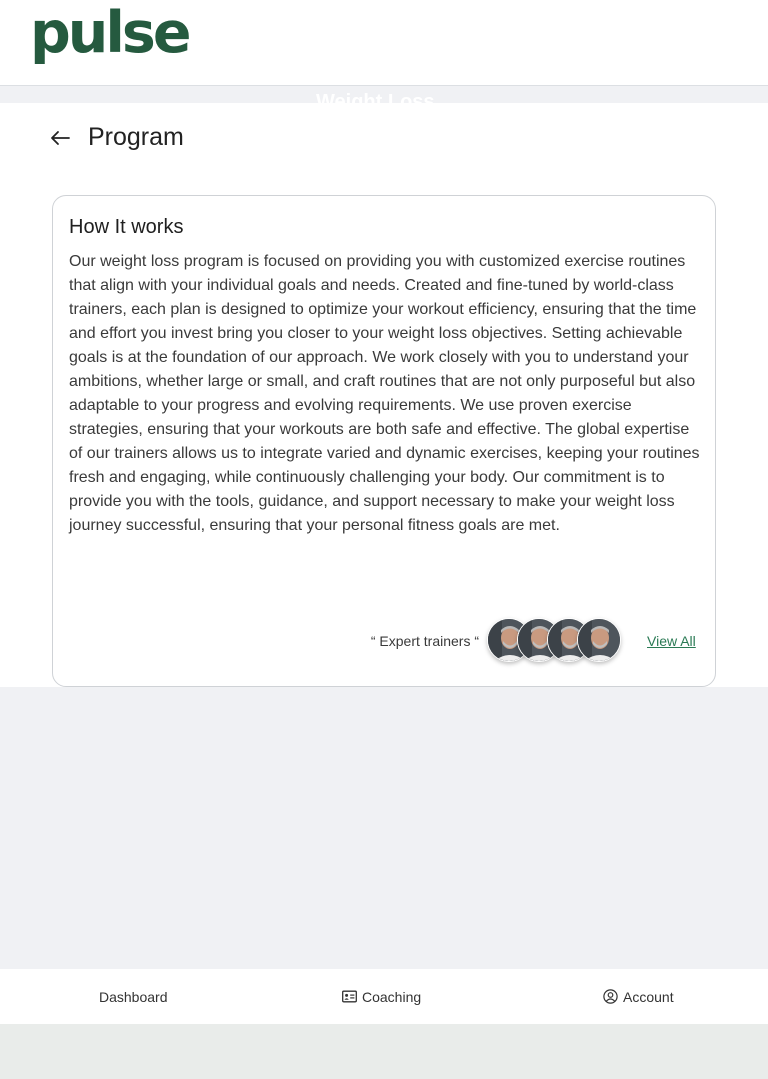  Describe the element at coordinates (384, 1051) in the screenshot. I see `footer-strip` at that location.